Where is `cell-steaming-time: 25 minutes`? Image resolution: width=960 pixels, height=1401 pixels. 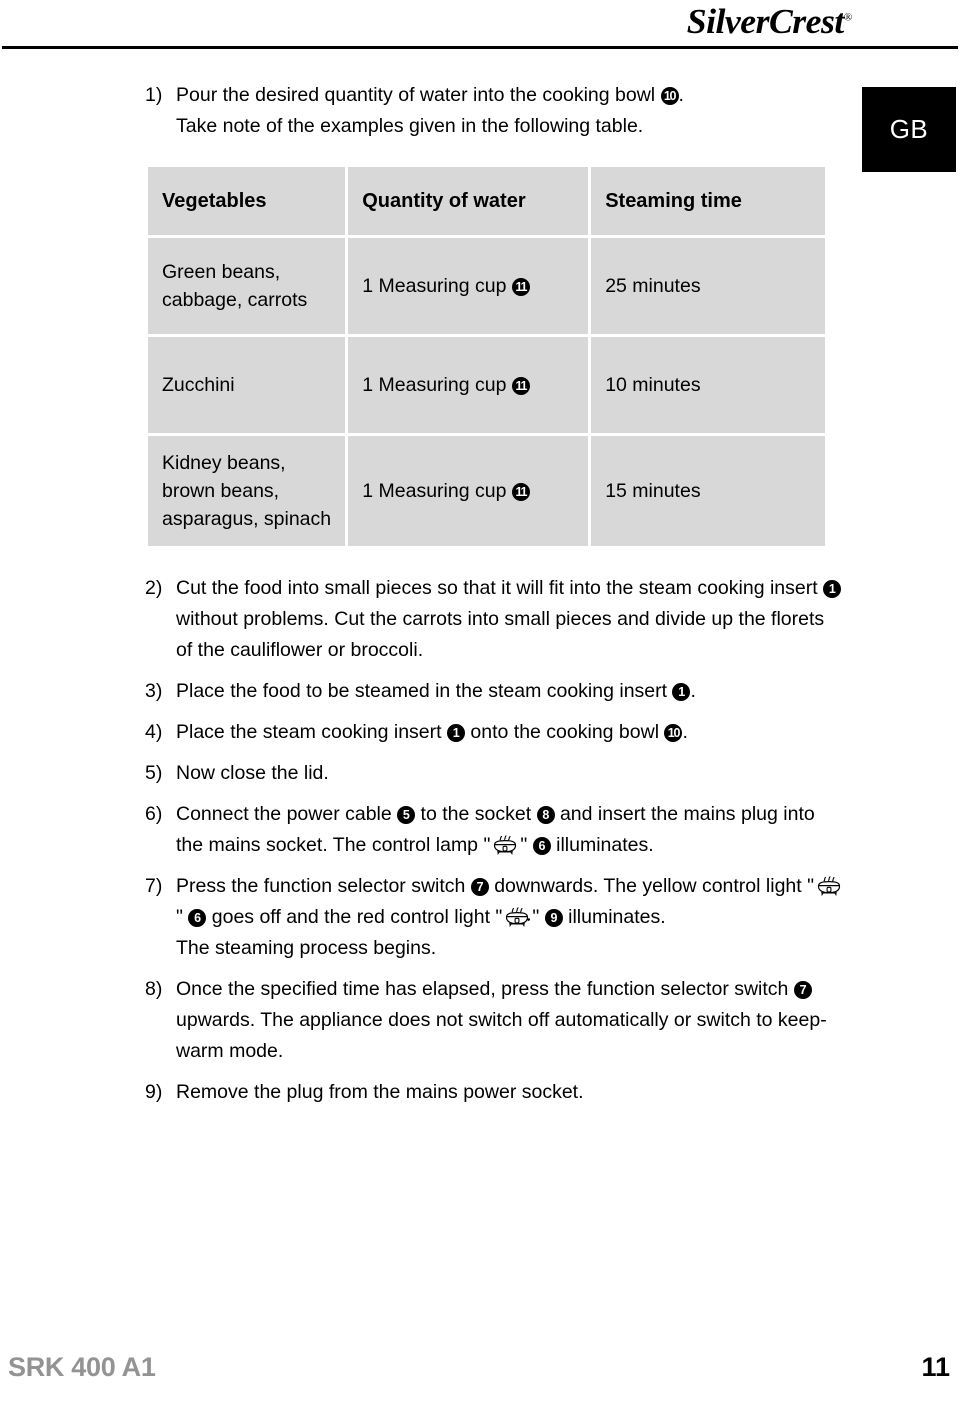 cell-steaming-time: 25 minutes is located at coordinates (708, 286).